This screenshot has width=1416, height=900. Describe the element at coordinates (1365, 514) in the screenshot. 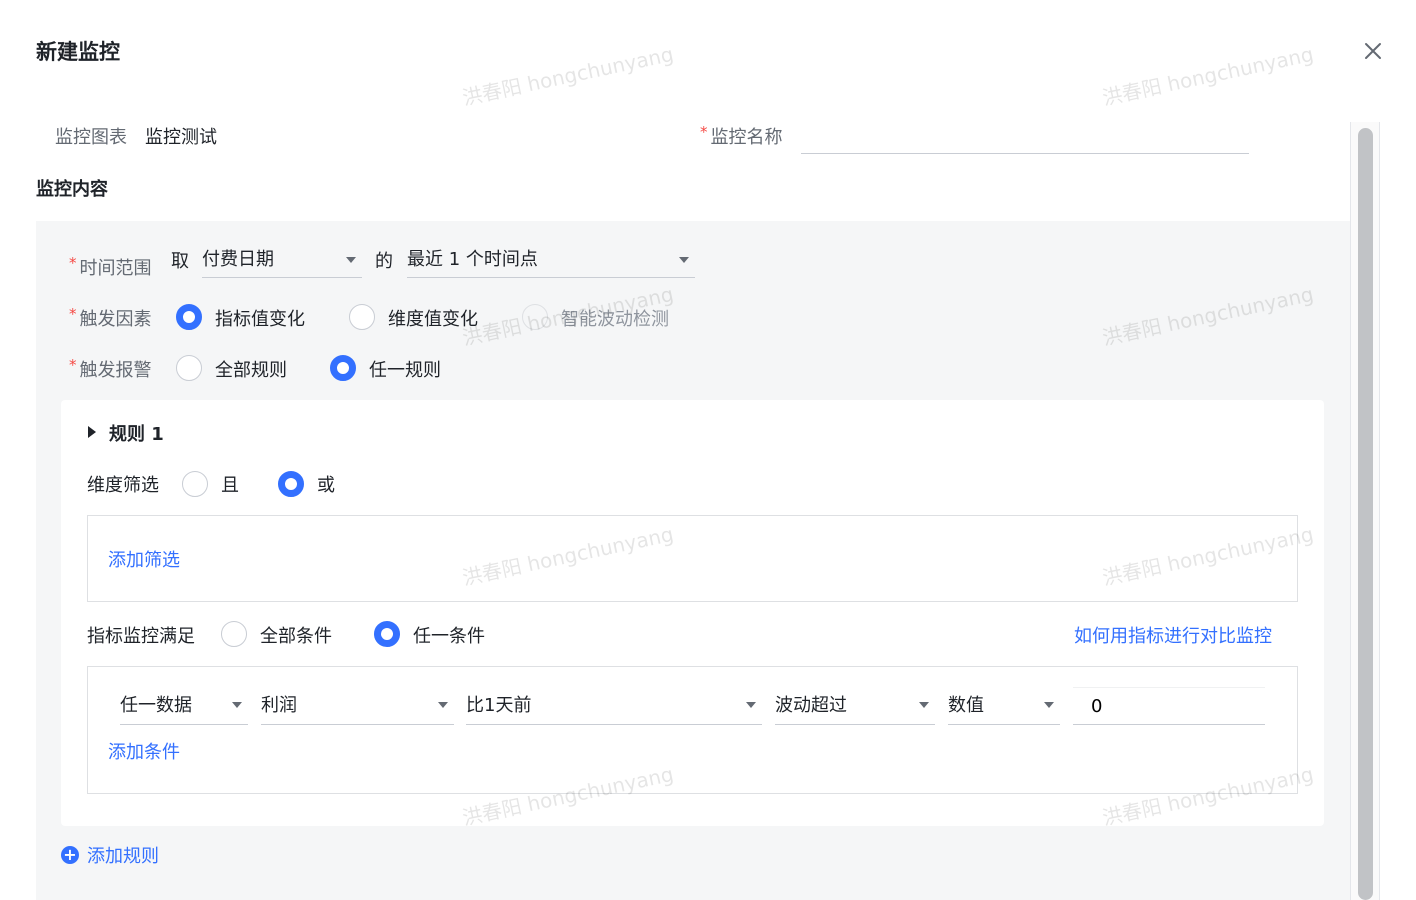

I see `scrollbar-thumb` at that location.